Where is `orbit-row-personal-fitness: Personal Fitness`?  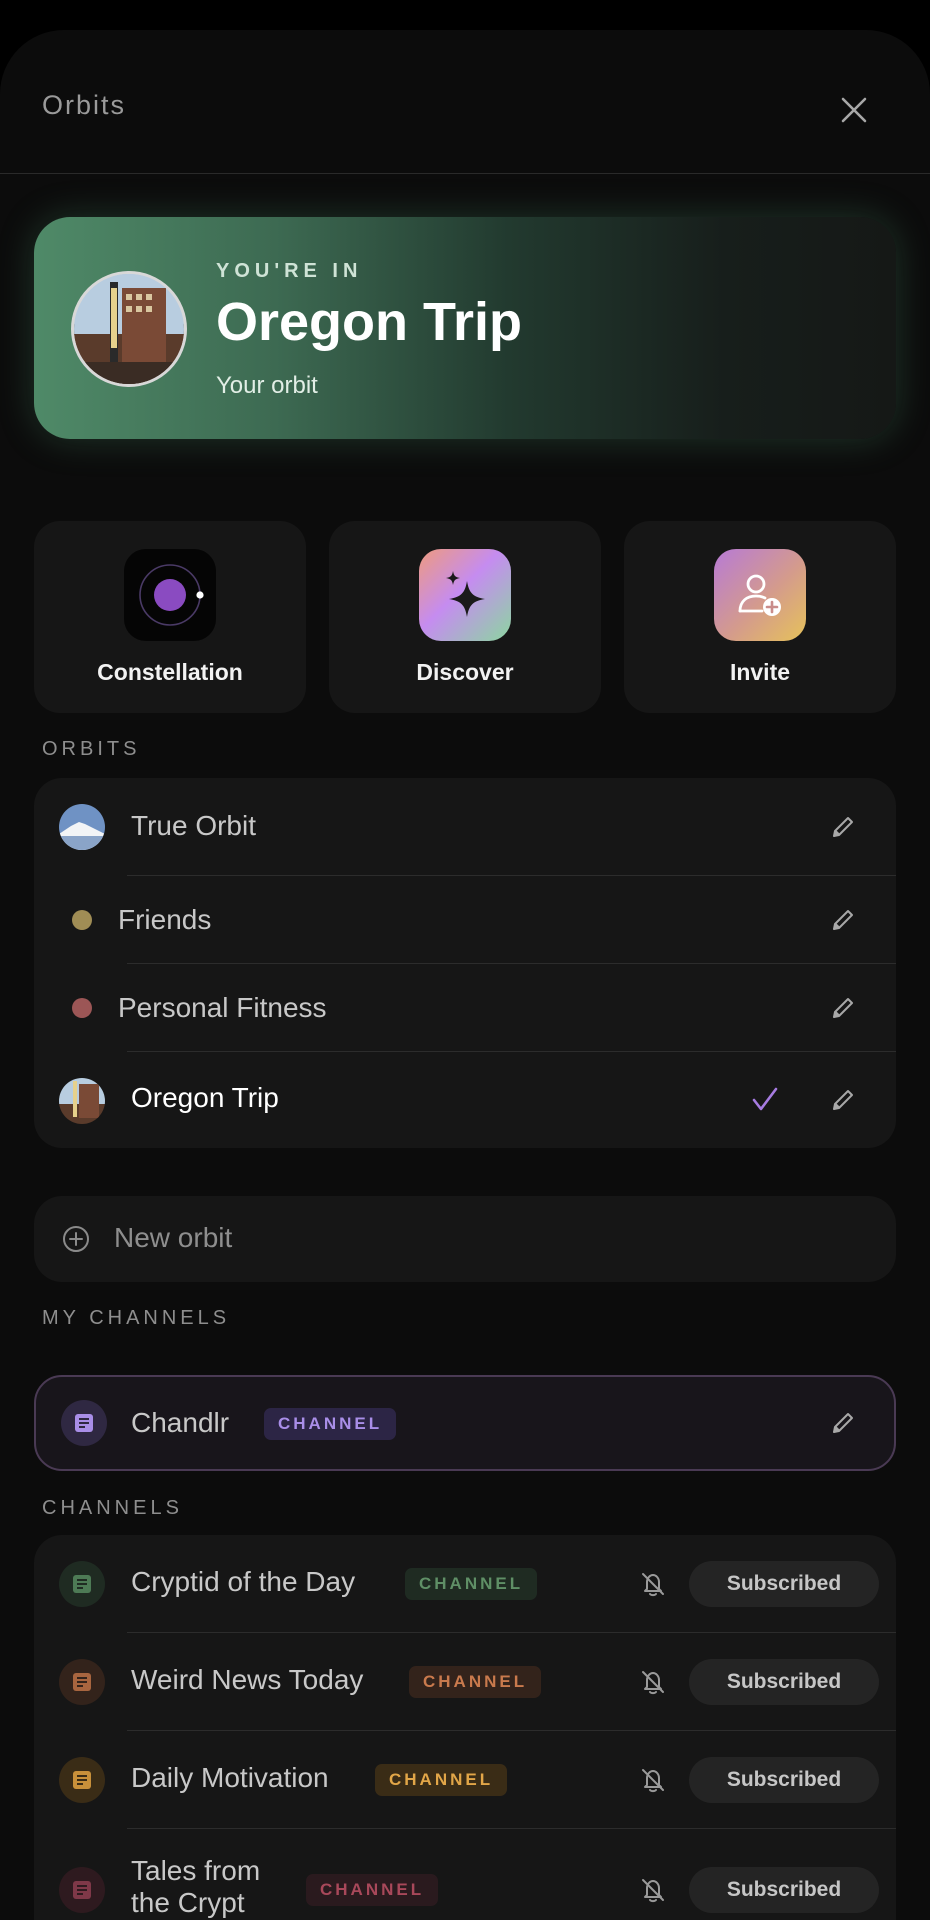 orbit-row-personal-fitness: Personal Fitness is located at coordinates (465, 1008).